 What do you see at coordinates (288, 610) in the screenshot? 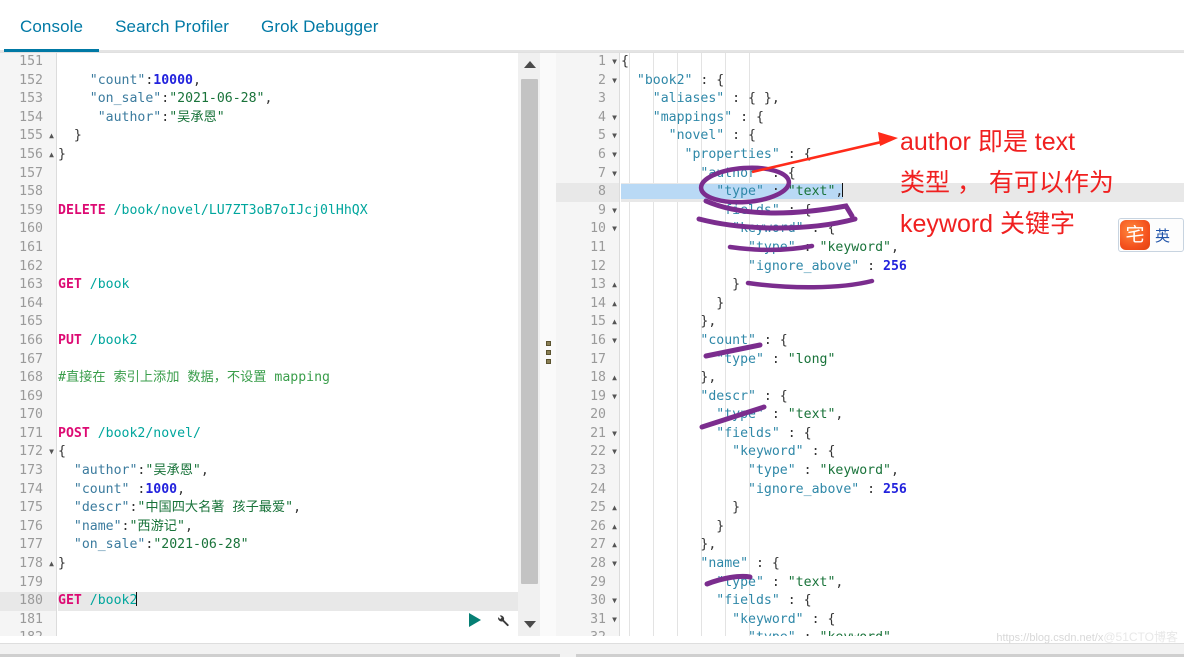
I see `code-line: GET /book2` at bounding box center [288, 610].